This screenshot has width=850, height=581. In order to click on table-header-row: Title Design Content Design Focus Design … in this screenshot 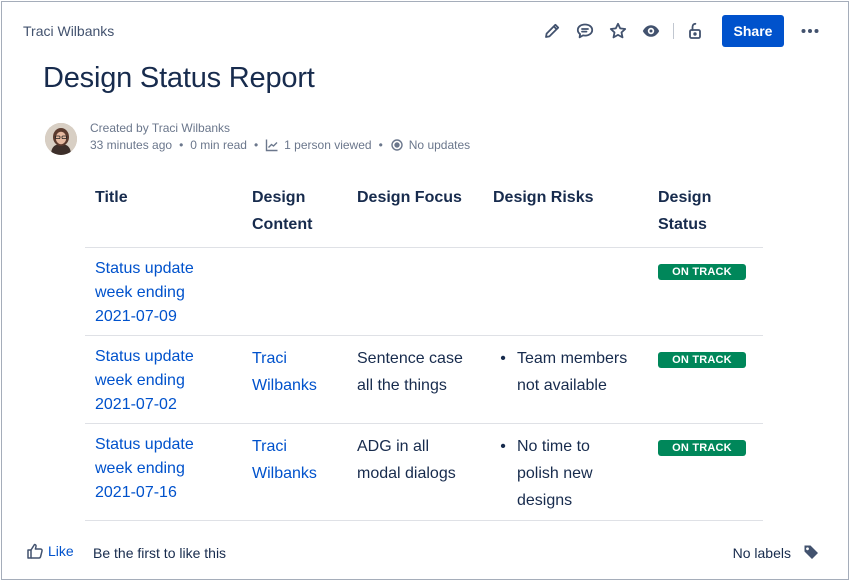, I will do `click(424, 213)`.